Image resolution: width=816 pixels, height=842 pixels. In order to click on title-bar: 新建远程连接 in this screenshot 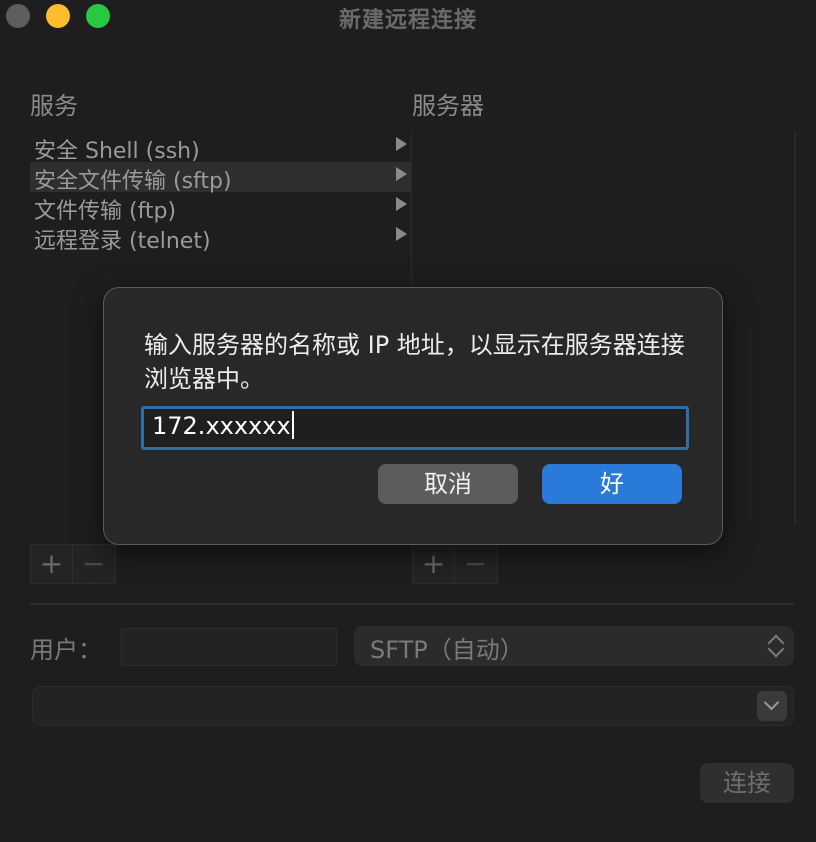, I will do `click(408, 18)`.